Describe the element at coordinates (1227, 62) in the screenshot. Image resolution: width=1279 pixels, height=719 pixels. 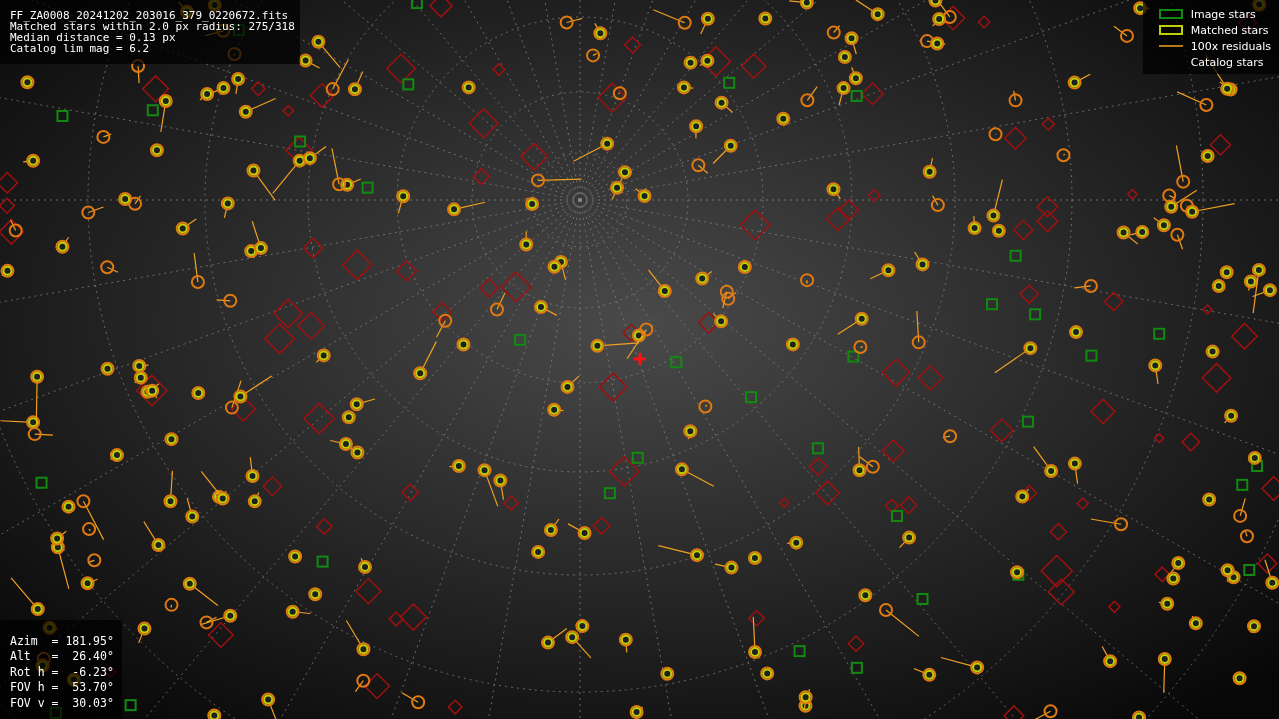
I see `legend-label: Catalog stars` at that location.